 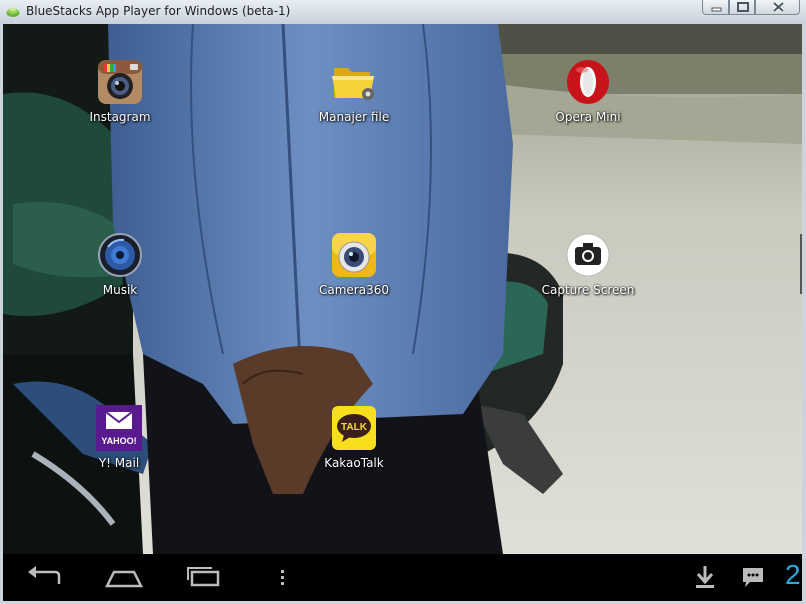 I want to click on window-frame-right, so click(x=804, y=314).